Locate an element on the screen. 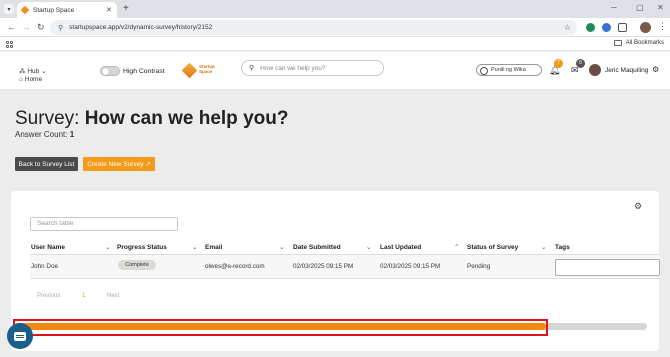  table-settings-gear-icon: ⚙ is located at coordinates (638, 206).